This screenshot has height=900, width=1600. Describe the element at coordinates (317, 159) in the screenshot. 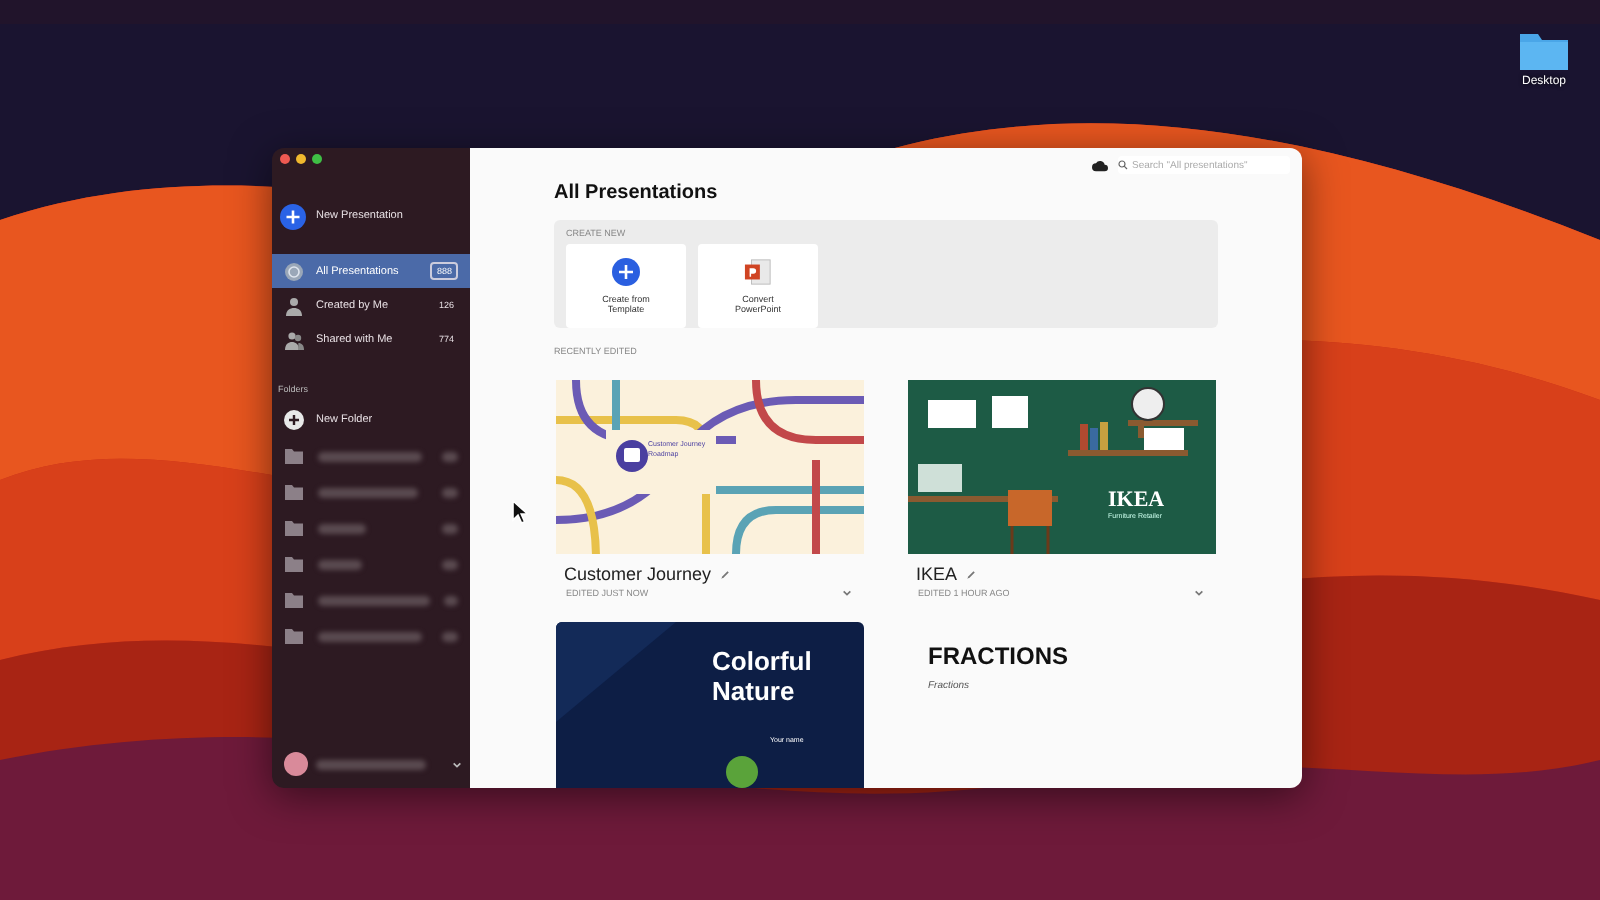

I see `zoom-button` at that location.